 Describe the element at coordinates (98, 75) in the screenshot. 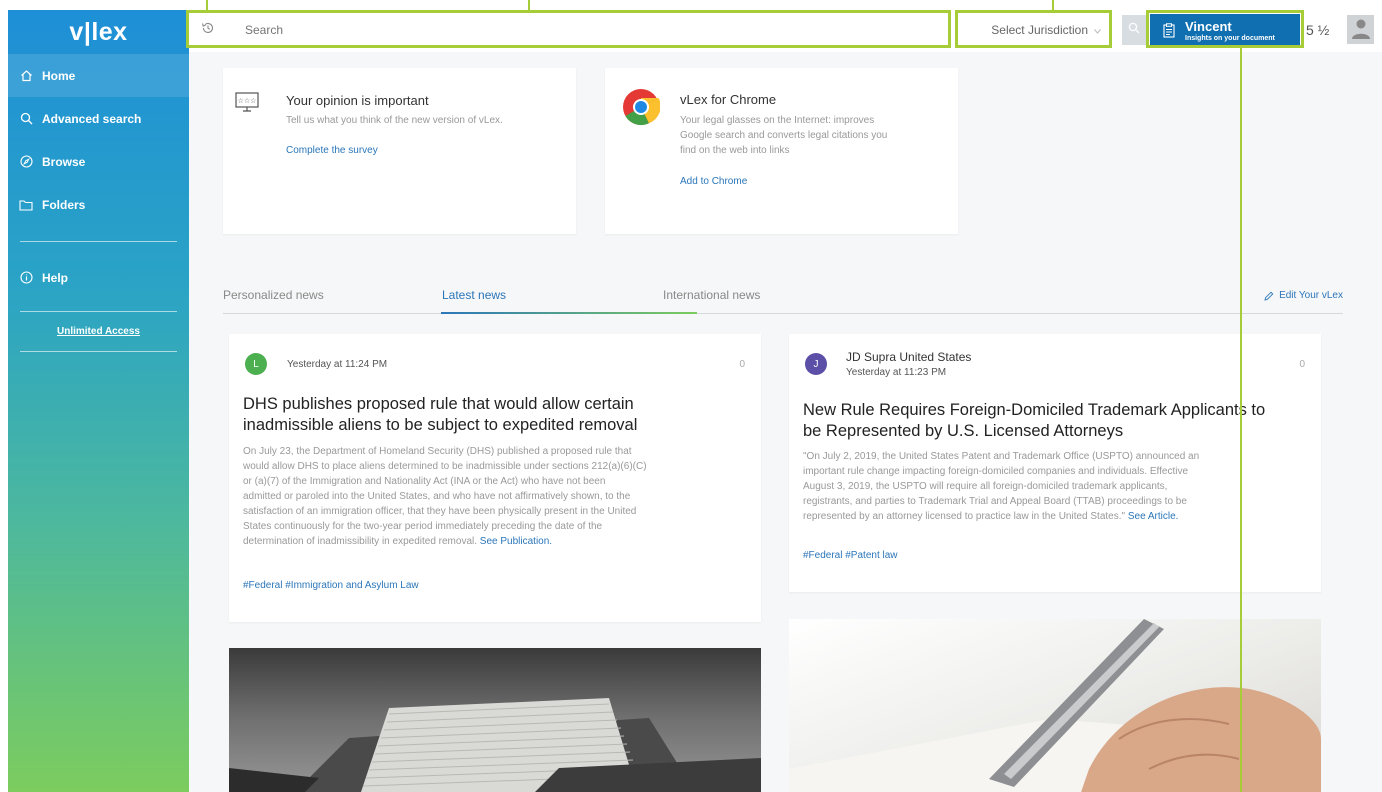

I see `sidebar-item-home: Home` at that location.